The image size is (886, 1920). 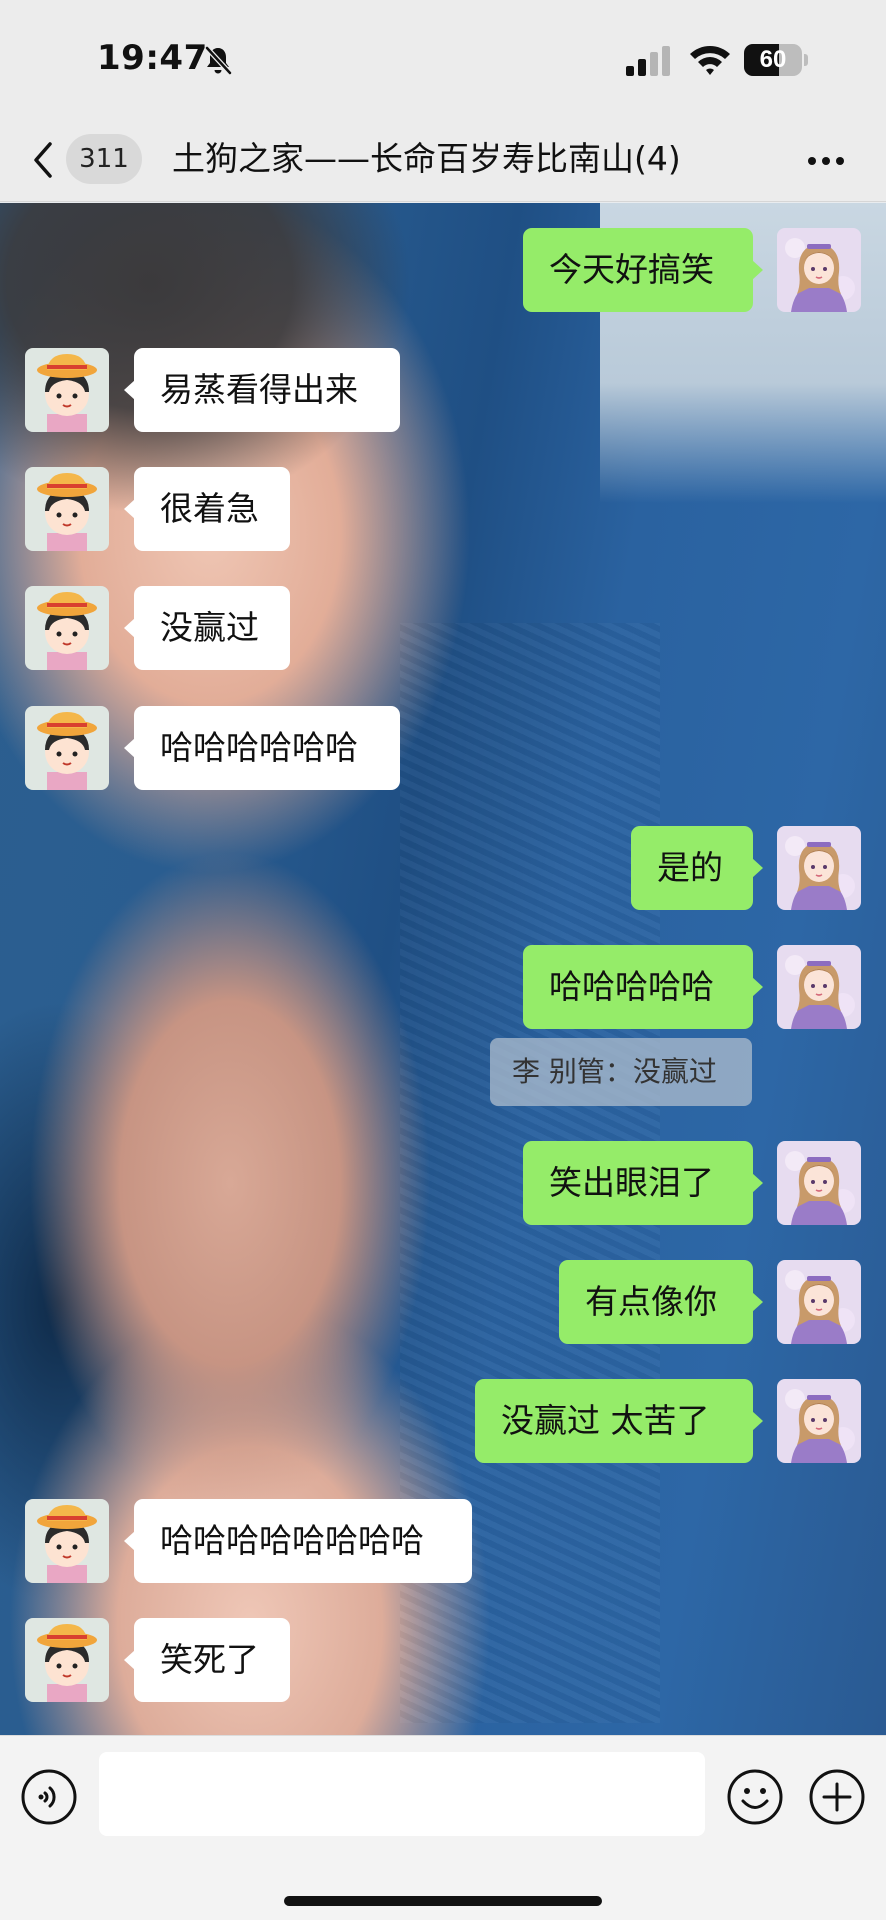 What do you see at coordinates (697, 868) in the screenshot?
I see `sent-message-bubble: 是的` at bounding box center [697, 868].